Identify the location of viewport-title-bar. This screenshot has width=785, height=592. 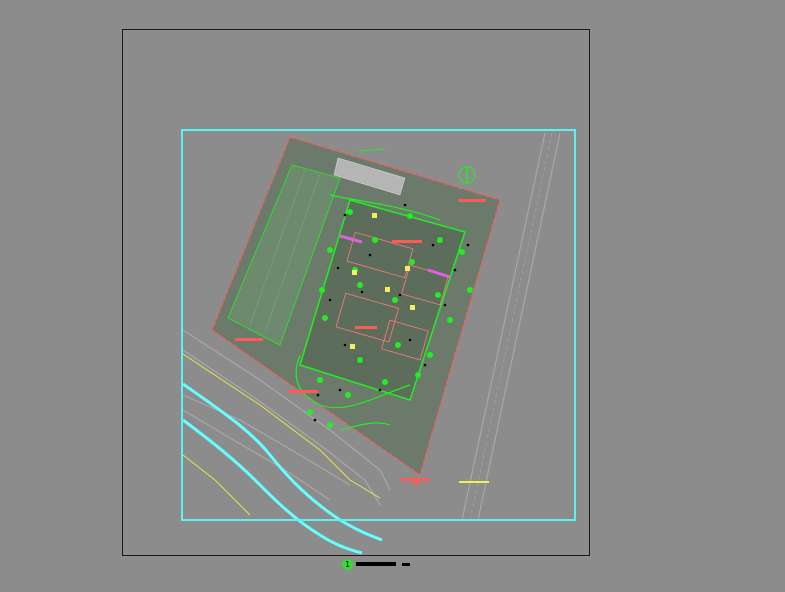
(376, 564).